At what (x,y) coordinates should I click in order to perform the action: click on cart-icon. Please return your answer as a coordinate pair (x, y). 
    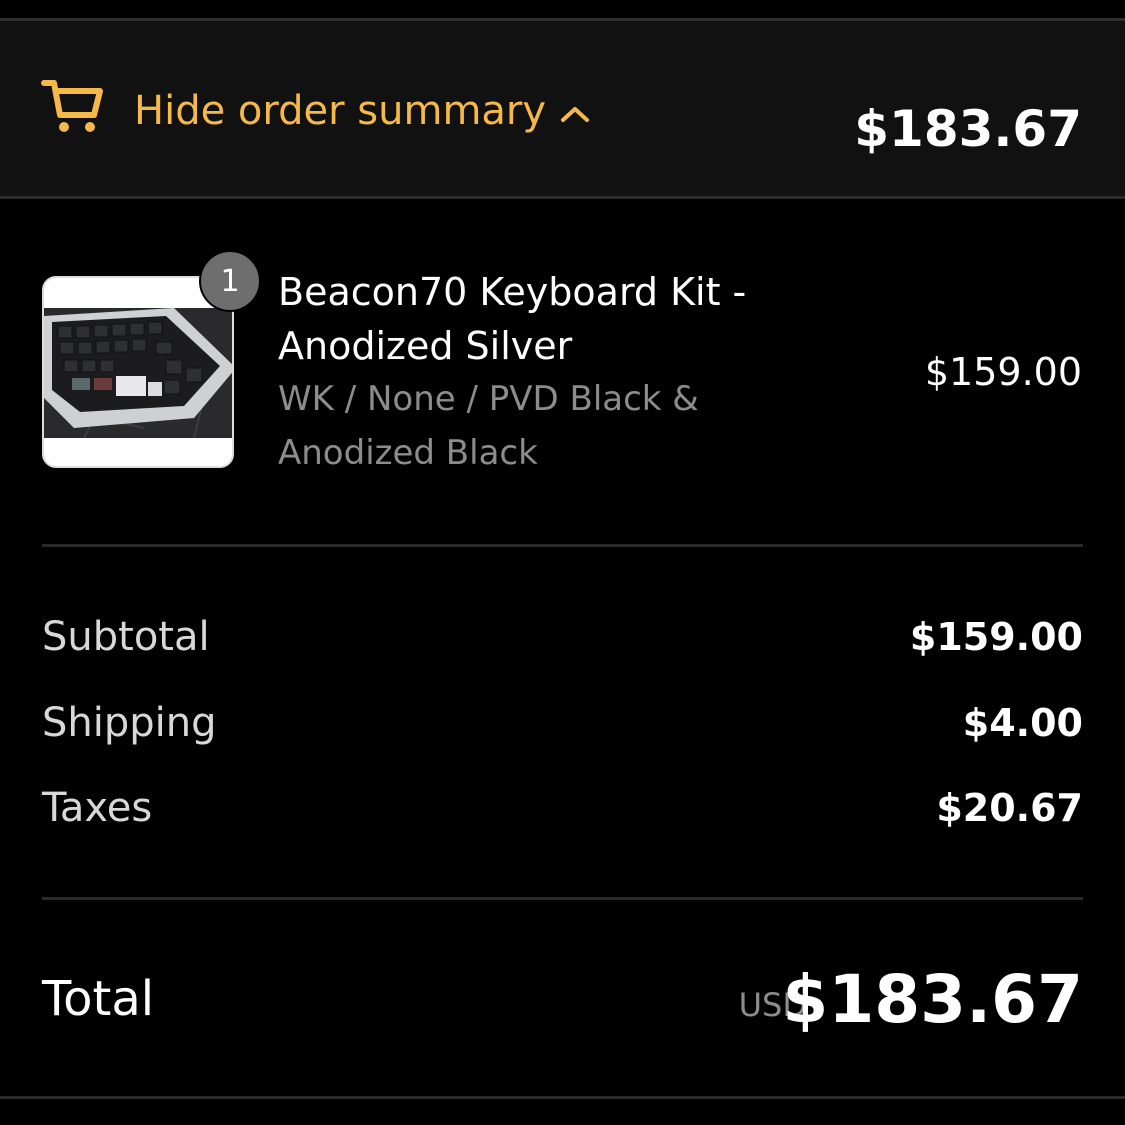
    Looking at the image, I should click on (72, 106).